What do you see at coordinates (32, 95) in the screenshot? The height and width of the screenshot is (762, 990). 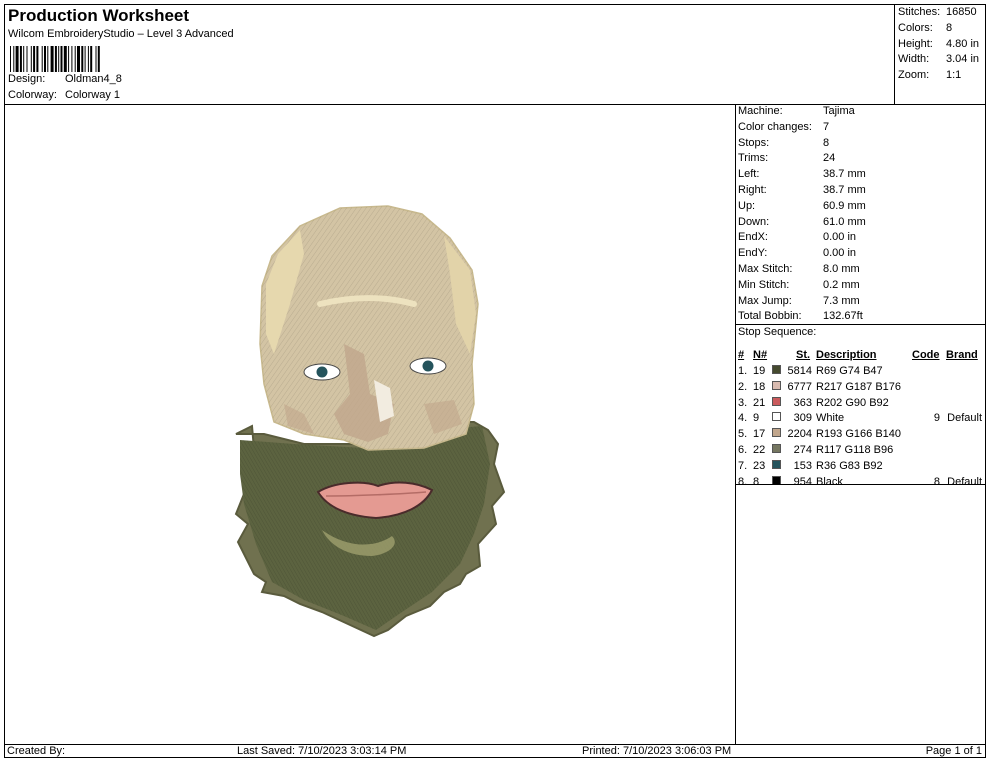 I see `colorway-label: Colorway:` at bounding box center [32, 95].